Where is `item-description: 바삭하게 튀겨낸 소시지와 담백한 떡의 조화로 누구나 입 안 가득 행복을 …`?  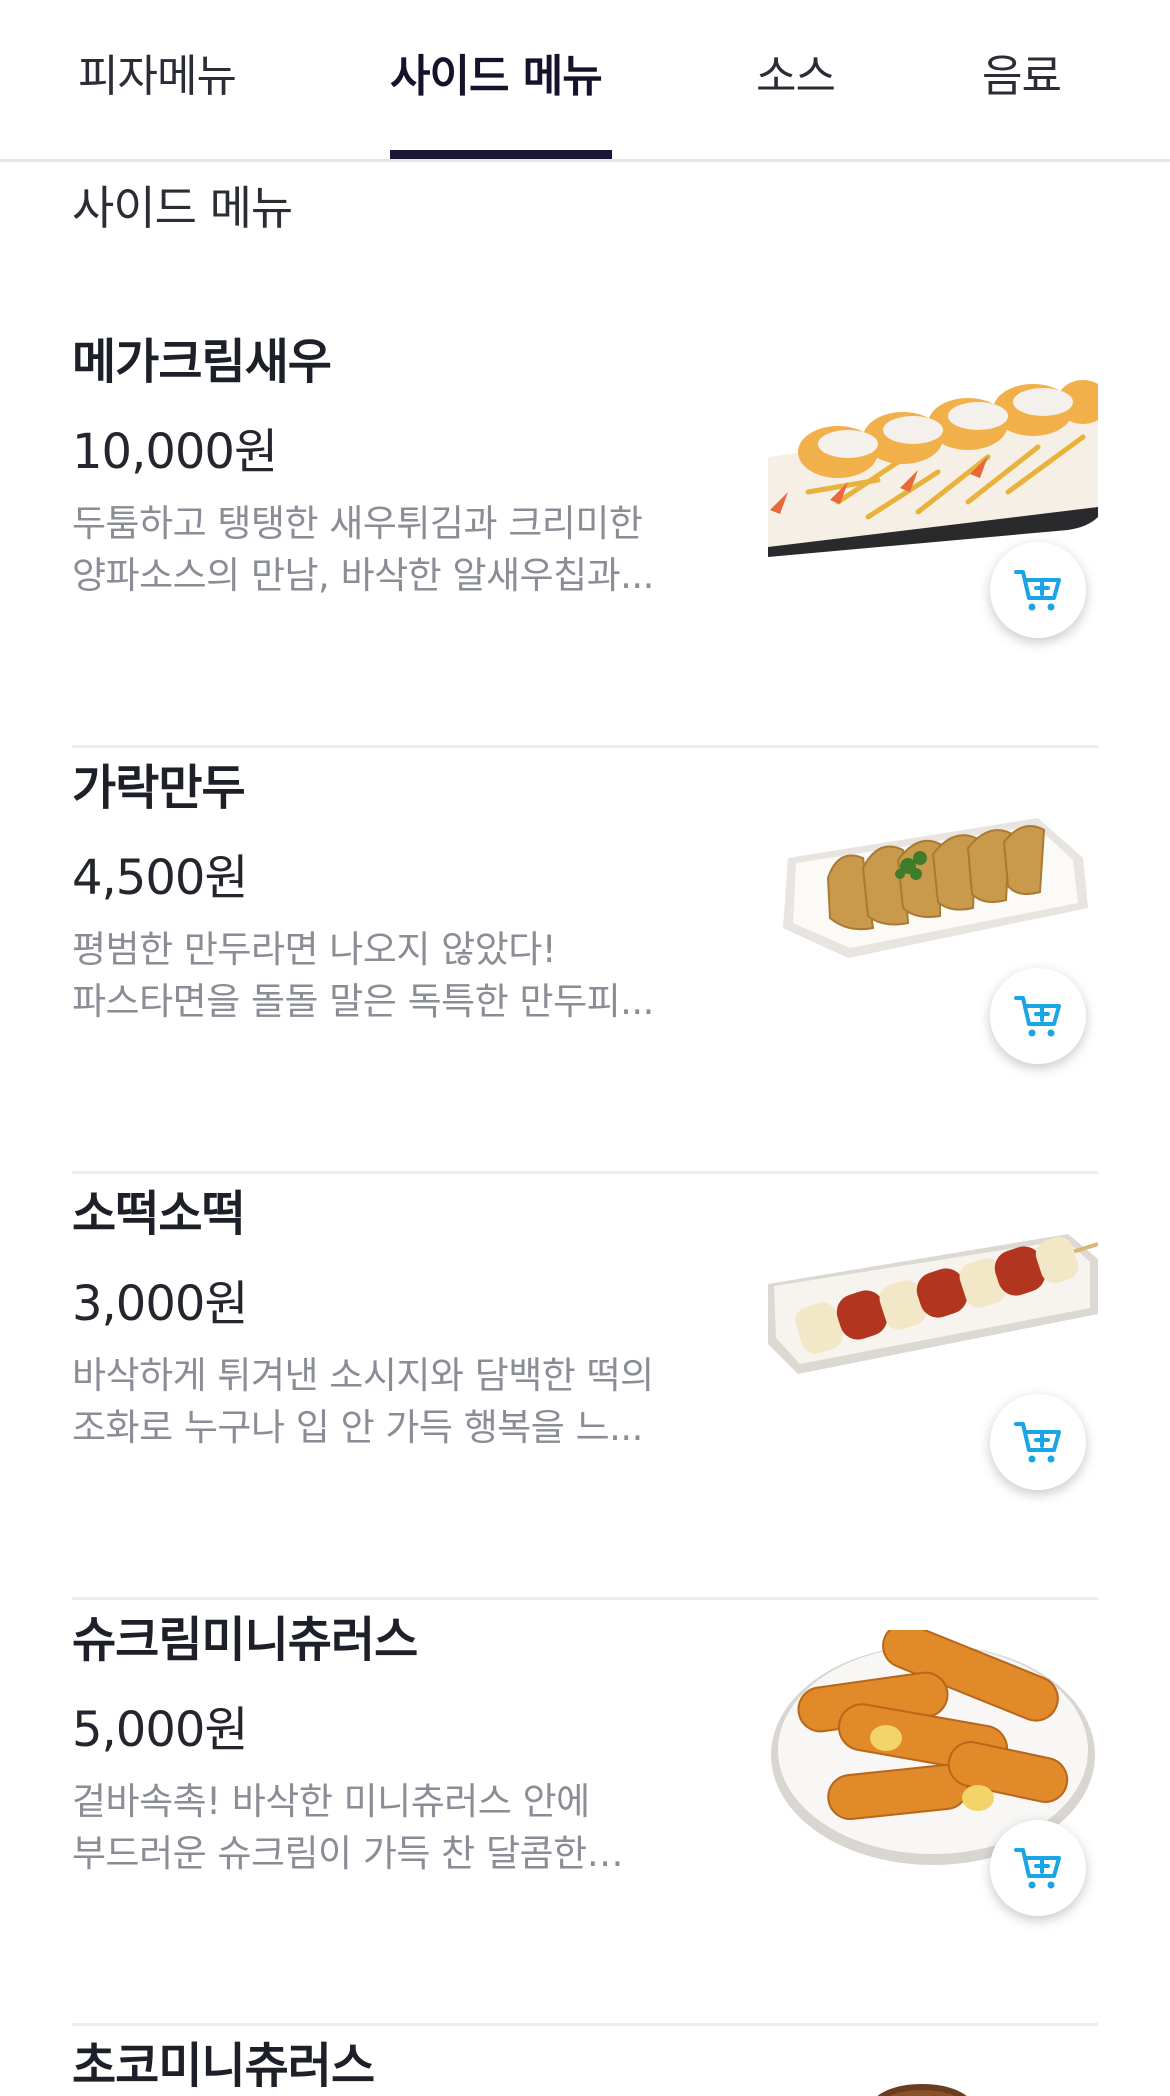
item-description: 바삭하게 튀겨낸 소시지와 담백한 떡의 조화로 누구나 입 안 가득 행복을 … is located at coordinates (363, 1401).